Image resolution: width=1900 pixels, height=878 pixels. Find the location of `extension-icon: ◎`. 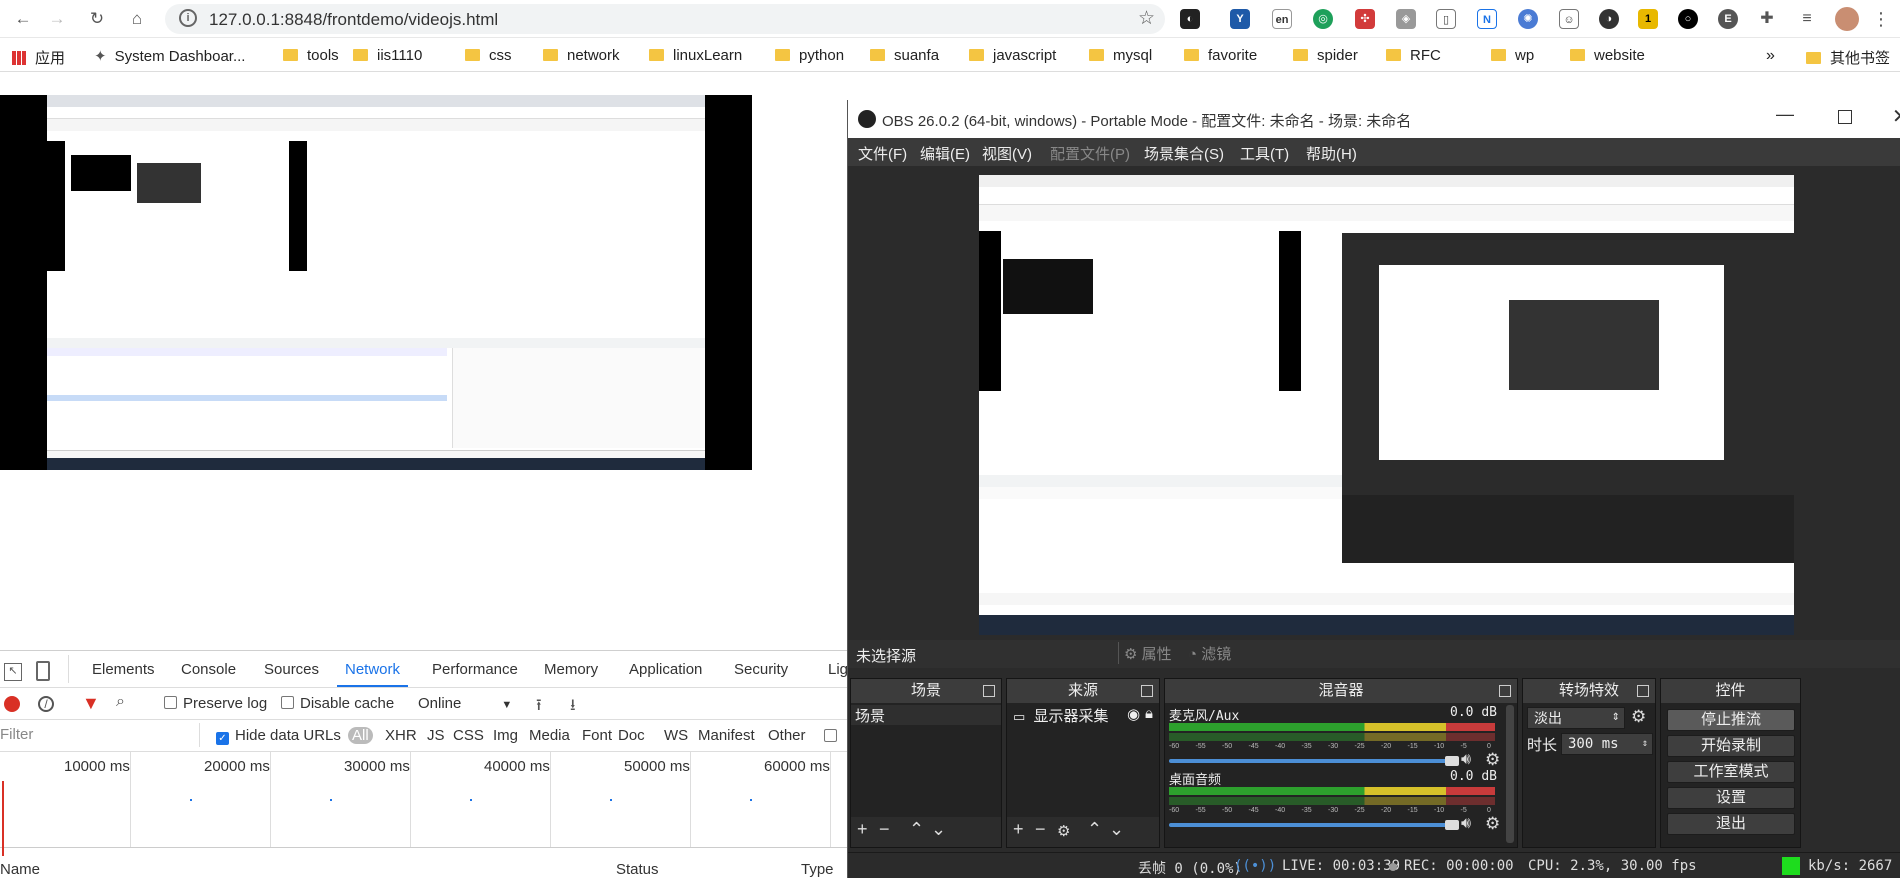

extension-icon: ◎ is located at coordinates (1323, 19).